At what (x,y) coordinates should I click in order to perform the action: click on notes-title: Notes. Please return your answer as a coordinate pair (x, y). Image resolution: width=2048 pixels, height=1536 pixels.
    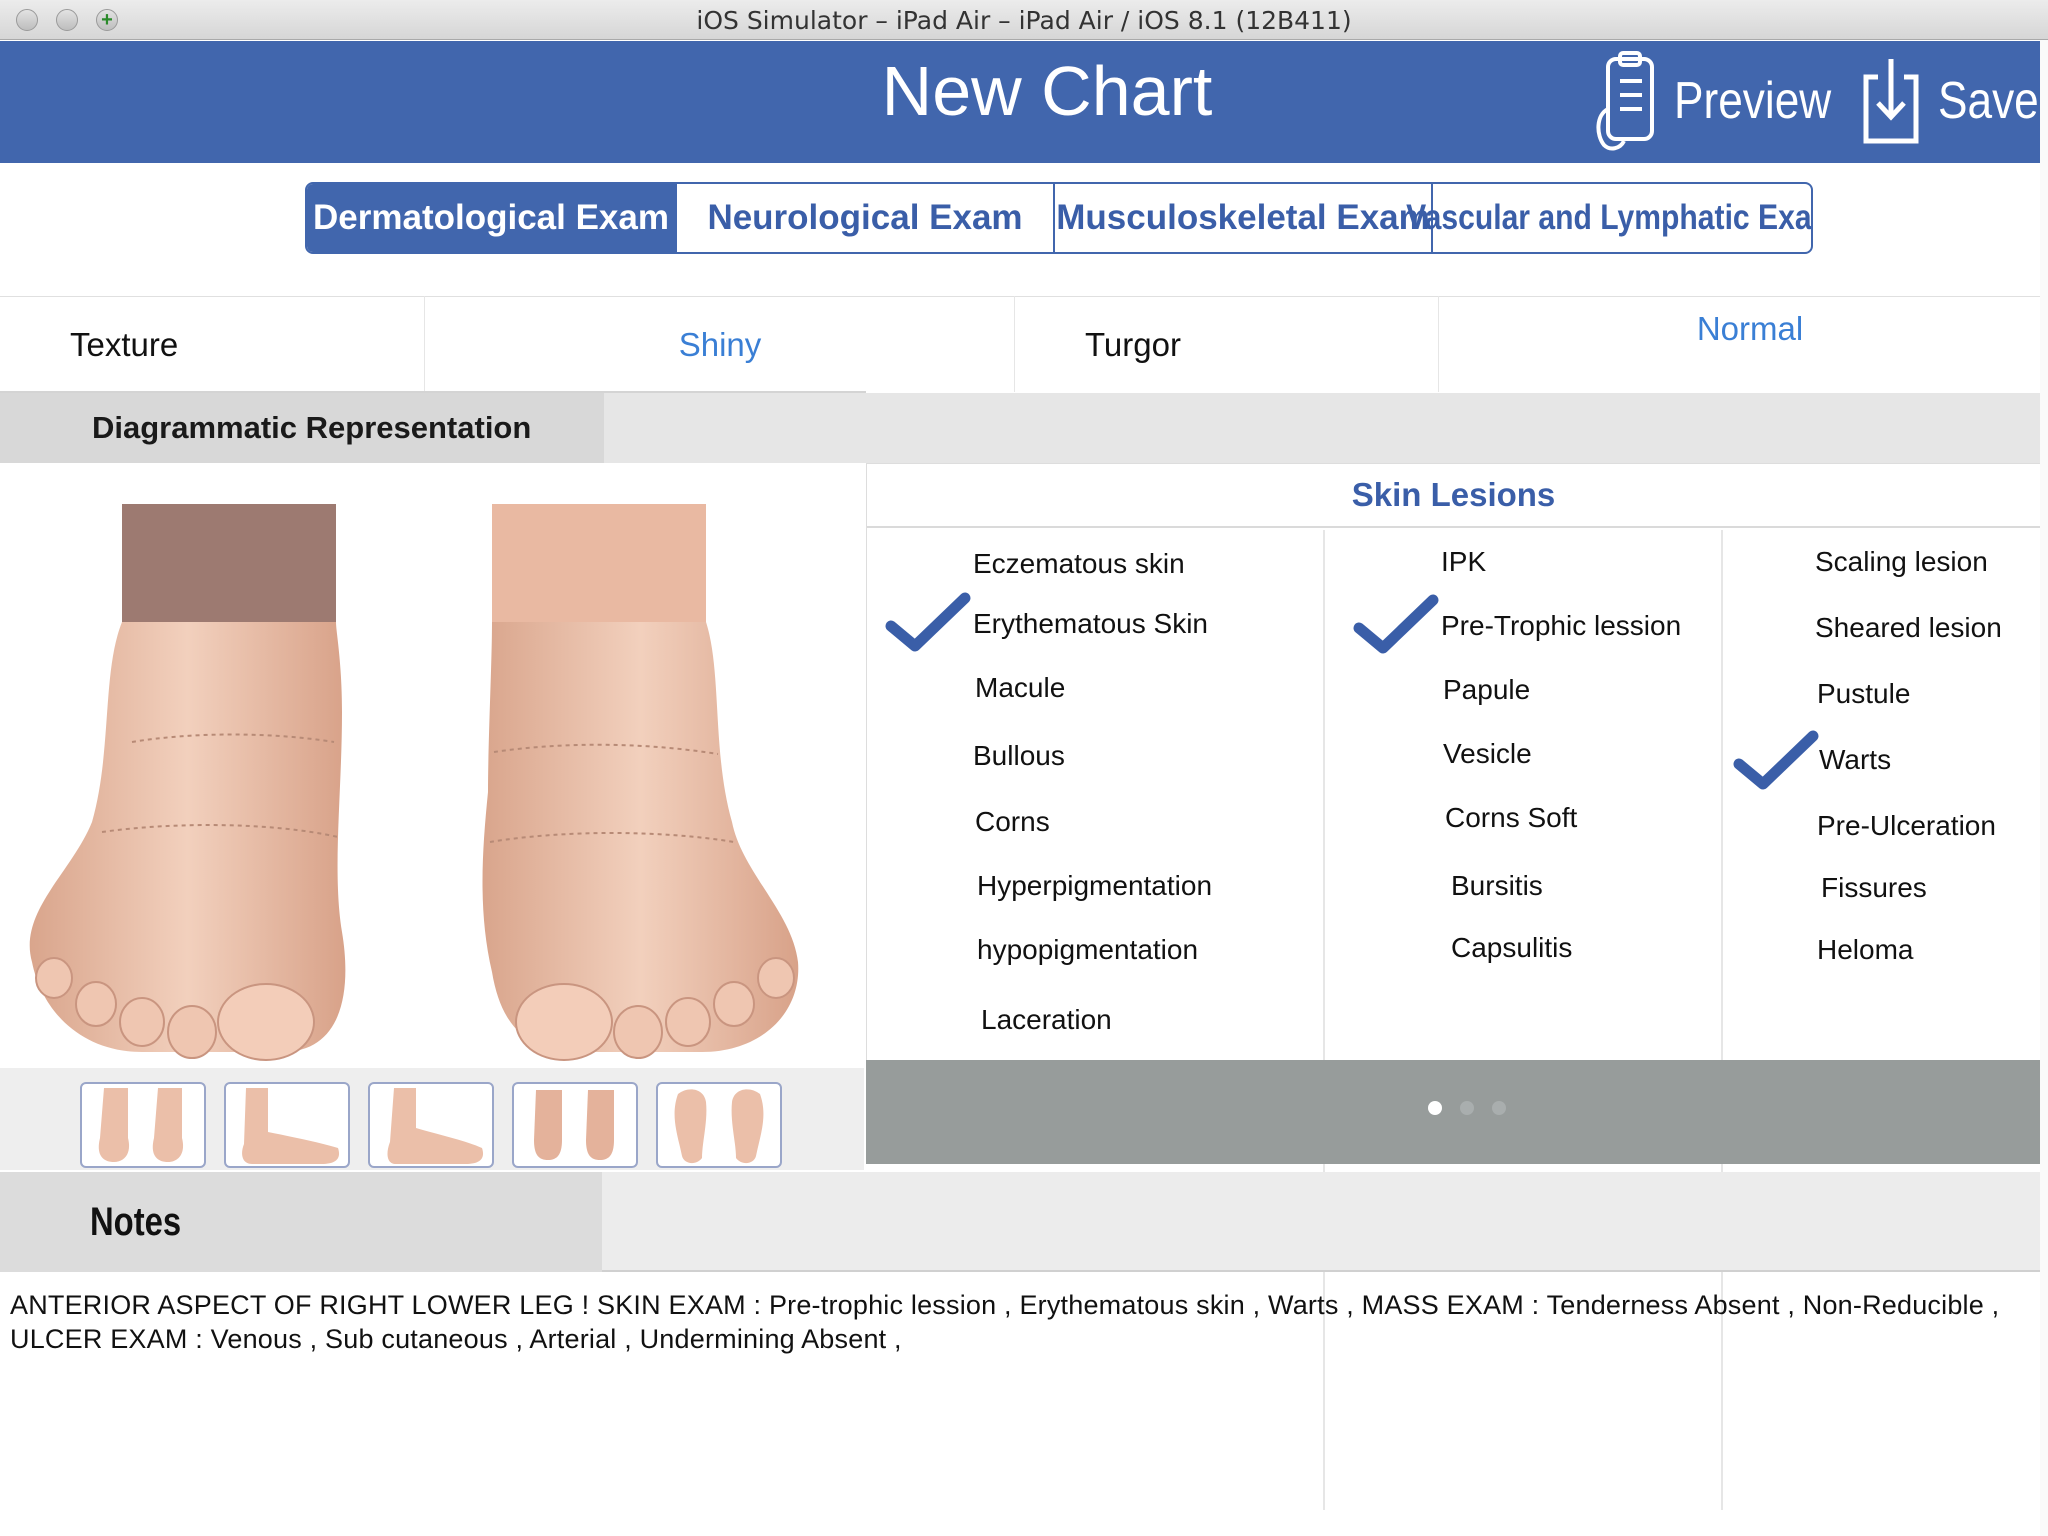
    Looking at the image, I should click on (301, 1222).